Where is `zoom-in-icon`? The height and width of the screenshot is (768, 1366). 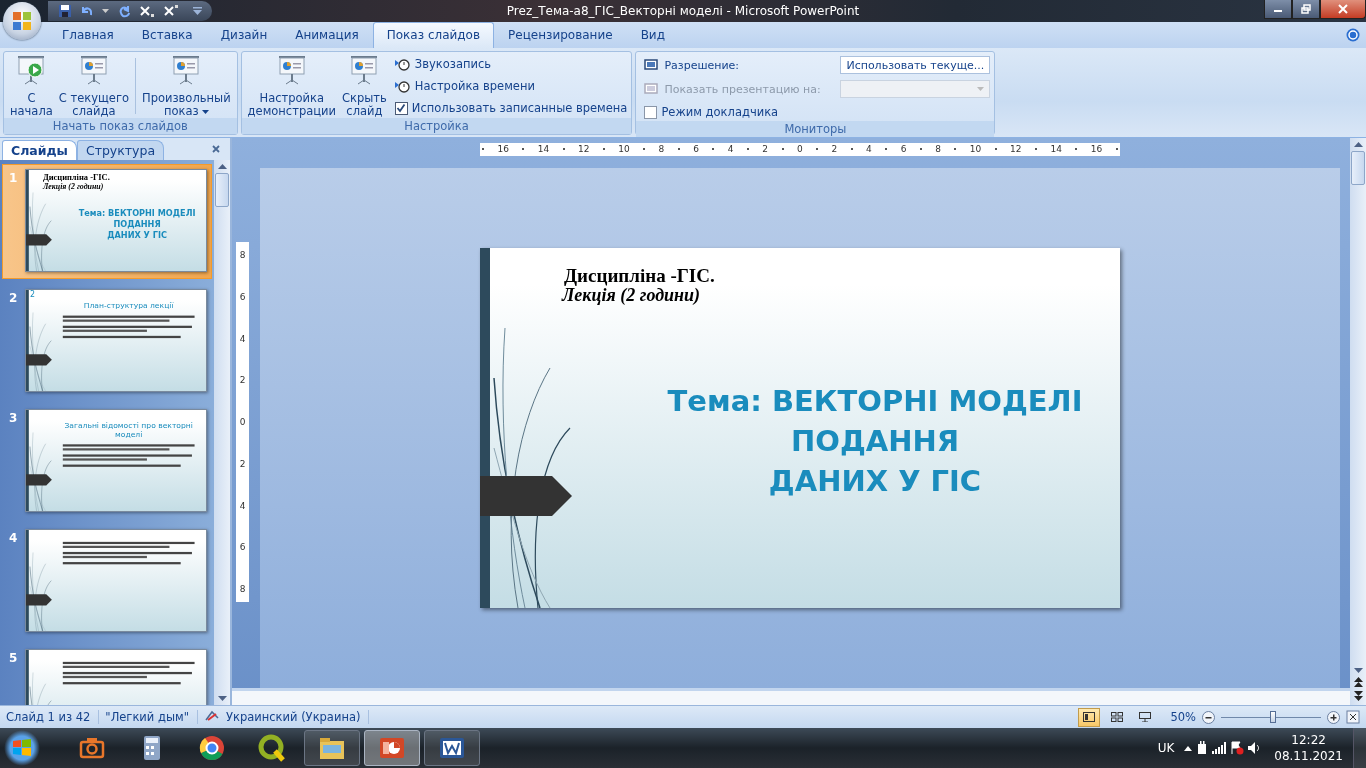 zoom-in-icon is located at coordinates (1333, 717).